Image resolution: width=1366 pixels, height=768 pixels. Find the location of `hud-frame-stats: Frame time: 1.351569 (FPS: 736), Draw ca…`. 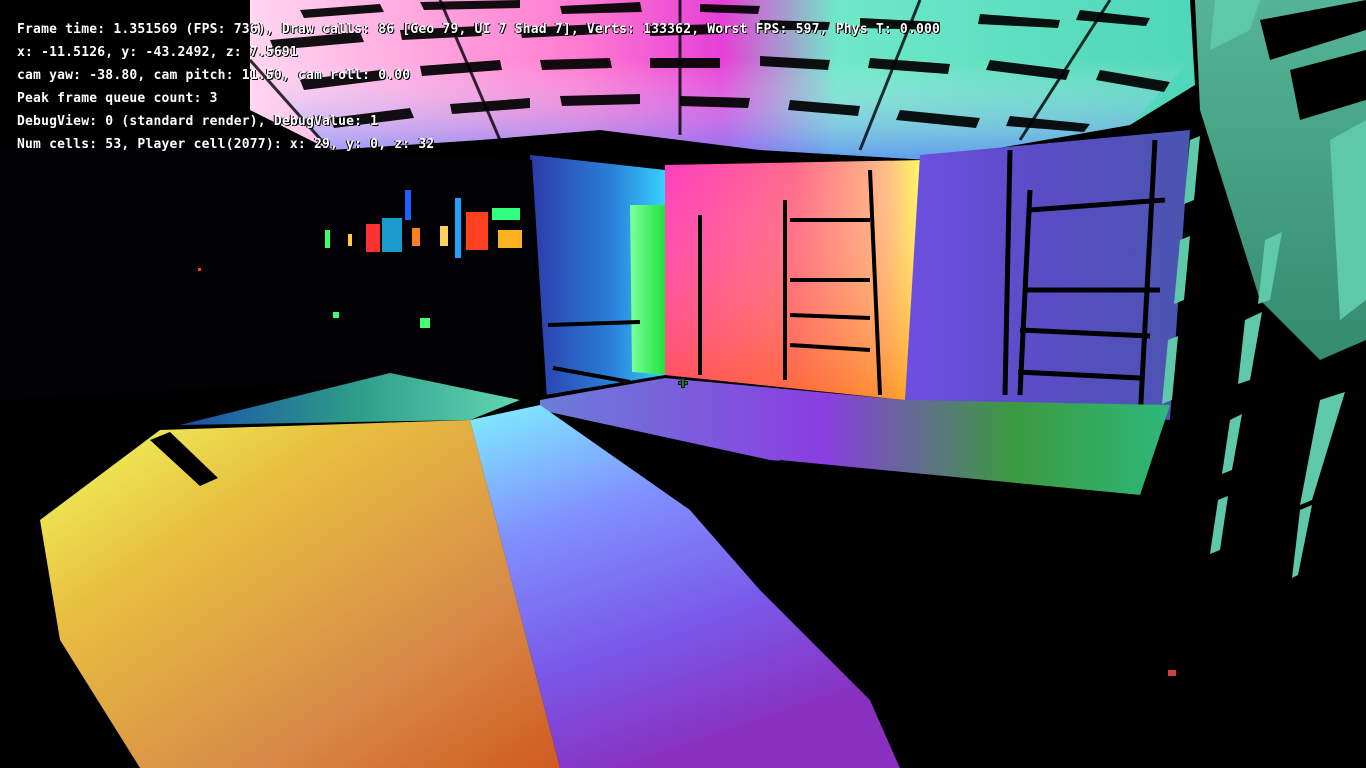

hud-frame-stats: Frame time: 1.351569 (FPS: 736), Draw ca… is located at coordinates (479, 29).